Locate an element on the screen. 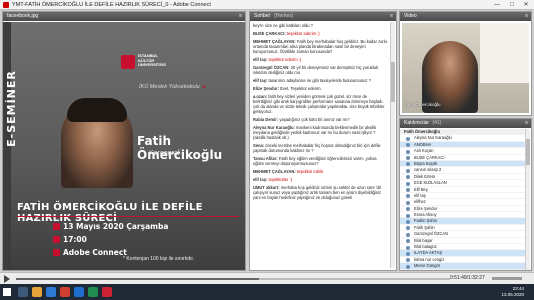  adobe-connect-task-icon is located at coordinates (107, 292).